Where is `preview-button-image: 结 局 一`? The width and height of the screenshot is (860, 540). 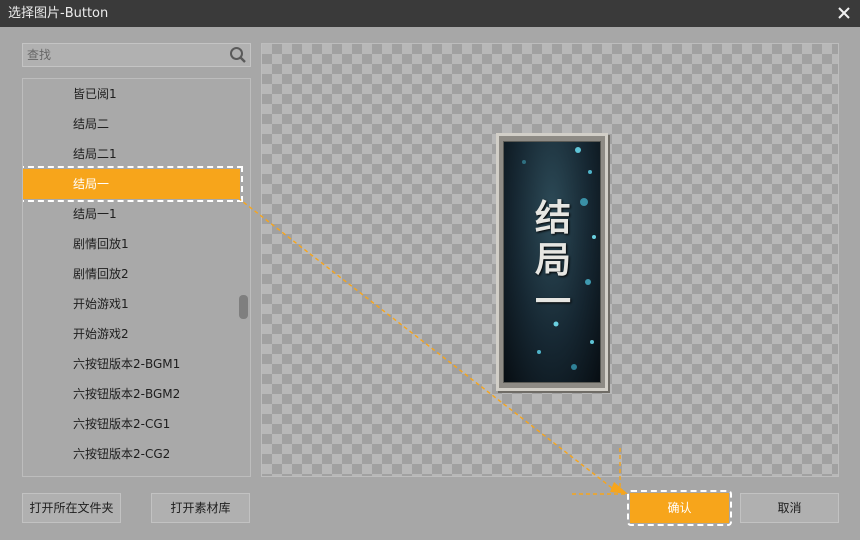 preview-button-image: 结 局 一 is located at coordinates (552, 262).